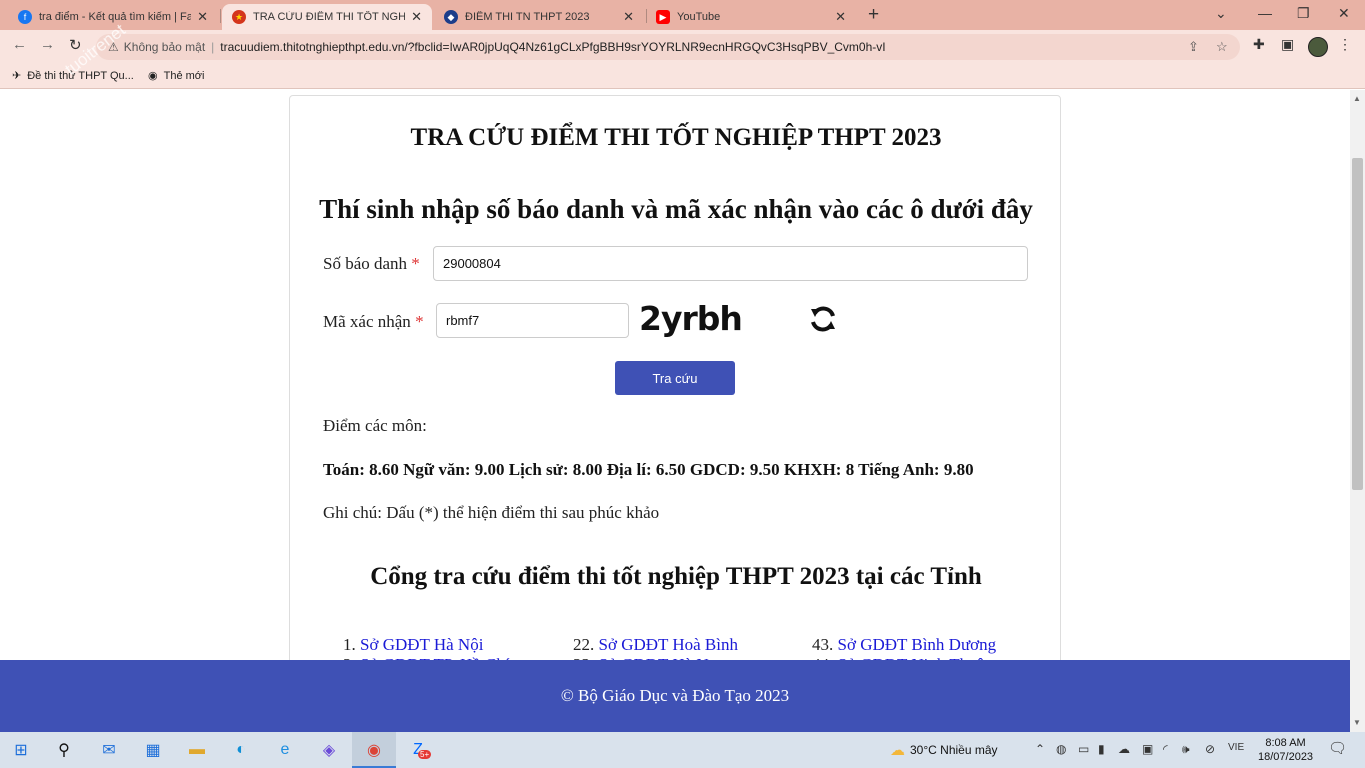 Image resolution: width=1365 pixels, height=768 pixels. What do you see at coordinates (241, 750) in the screenshot?
I see `edge-icon: ◐` at bounding box center [241, 750].